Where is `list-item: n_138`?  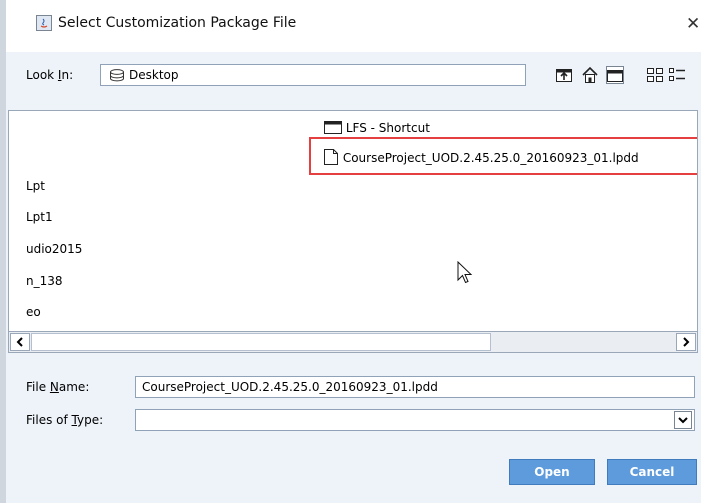 list-item: n_138 is located at coordinates (44, 281).